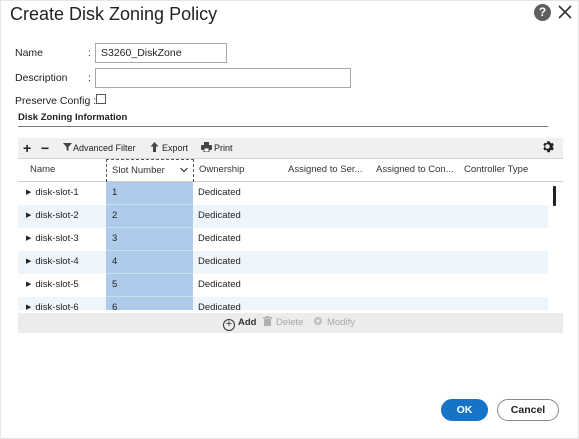 Image resolution: width=579 pixels, height=439 pixels. What do you see at coordinates (138, 170) in the screenshot?
I see `slot-number-header-label: Slot Number` at bounding box center [138, 170].